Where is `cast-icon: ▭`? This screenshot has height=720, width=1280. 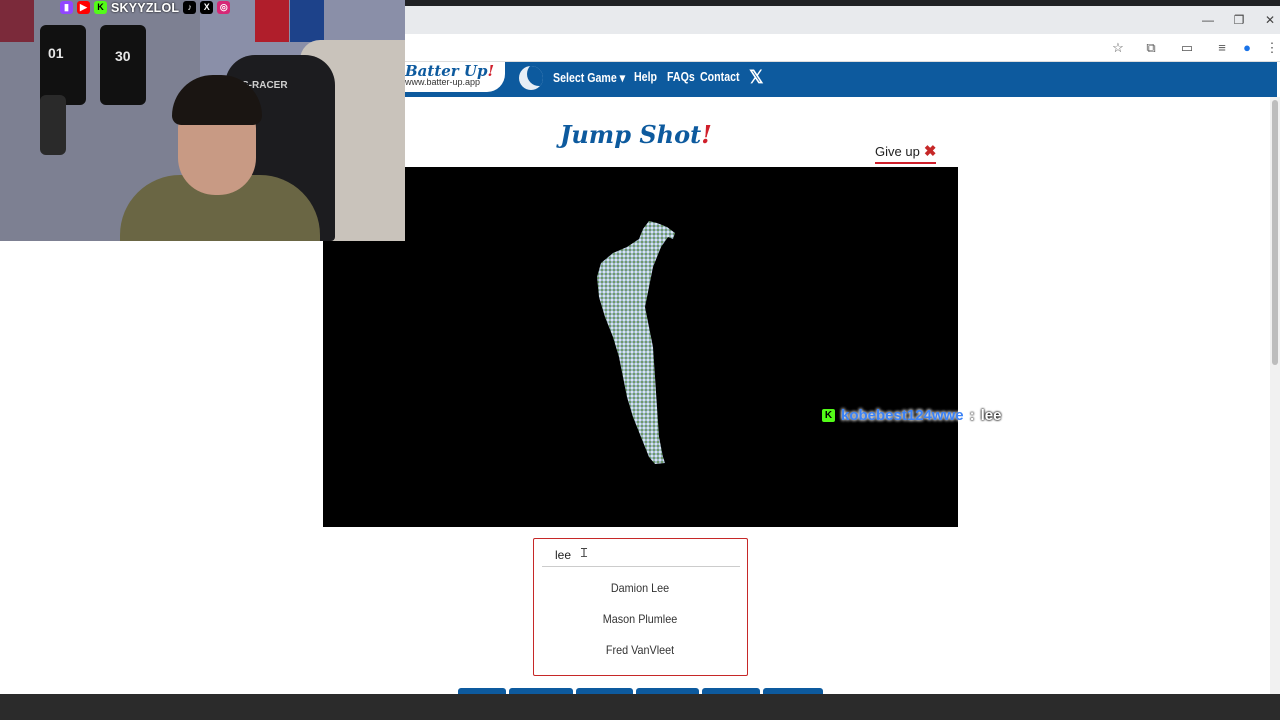
cast-icon: ▭ is located at coordinates (1187, 48).